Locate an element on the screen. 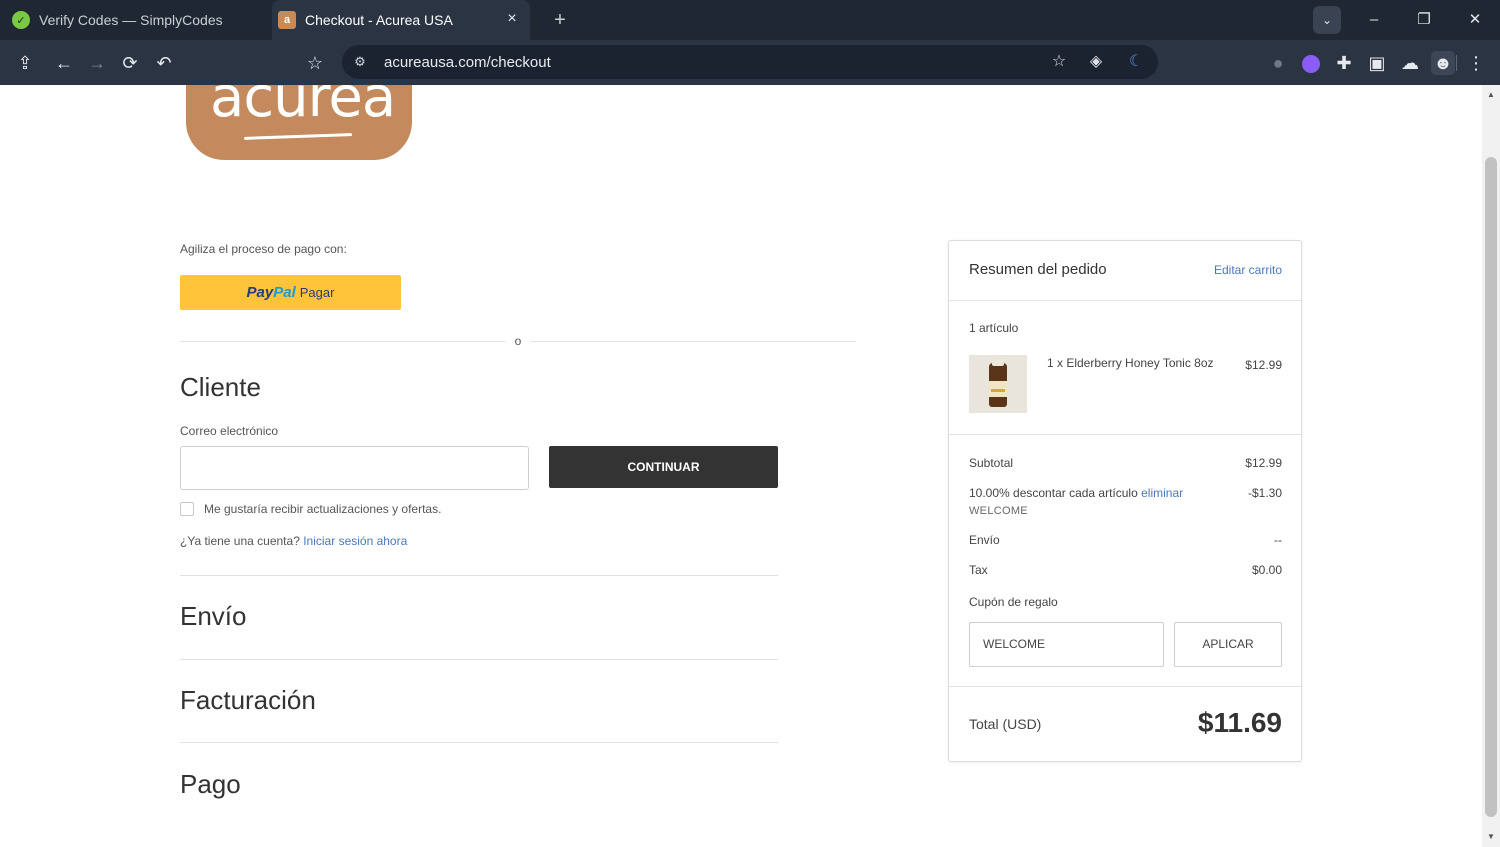 The image size is (1500, 847). continue-button: CONTINUAR is located at coordinates (663, 467).